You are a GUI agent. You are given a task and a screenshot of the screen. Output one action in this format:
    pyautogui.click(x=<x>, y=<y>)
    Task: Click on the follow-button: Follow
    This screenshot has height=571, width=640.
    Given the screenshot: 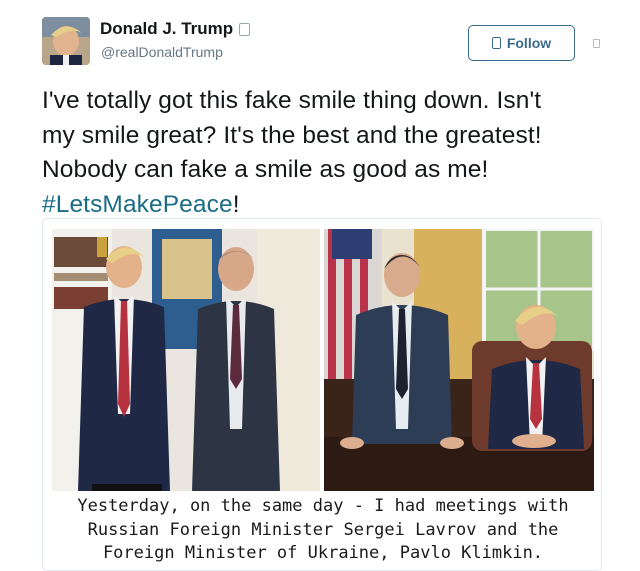 What is the action you would take?
    pyautogui.click(x=521, y=43)
    